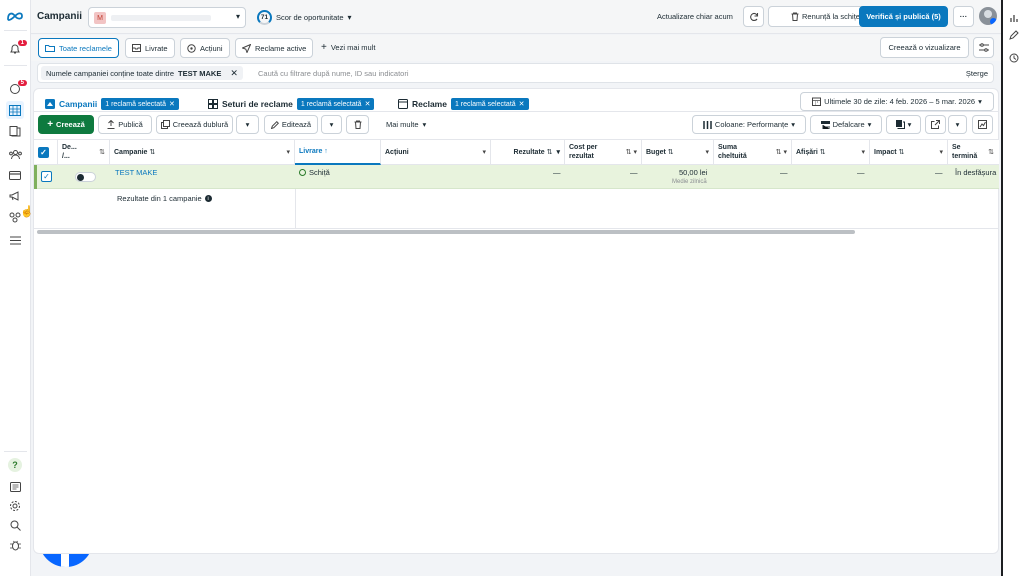 The image size is (1024, 576). What do you see at coordinates (957, 124) in the screenshot?
I see `export-dropdown: ▾` at bounding box center [957, 124].